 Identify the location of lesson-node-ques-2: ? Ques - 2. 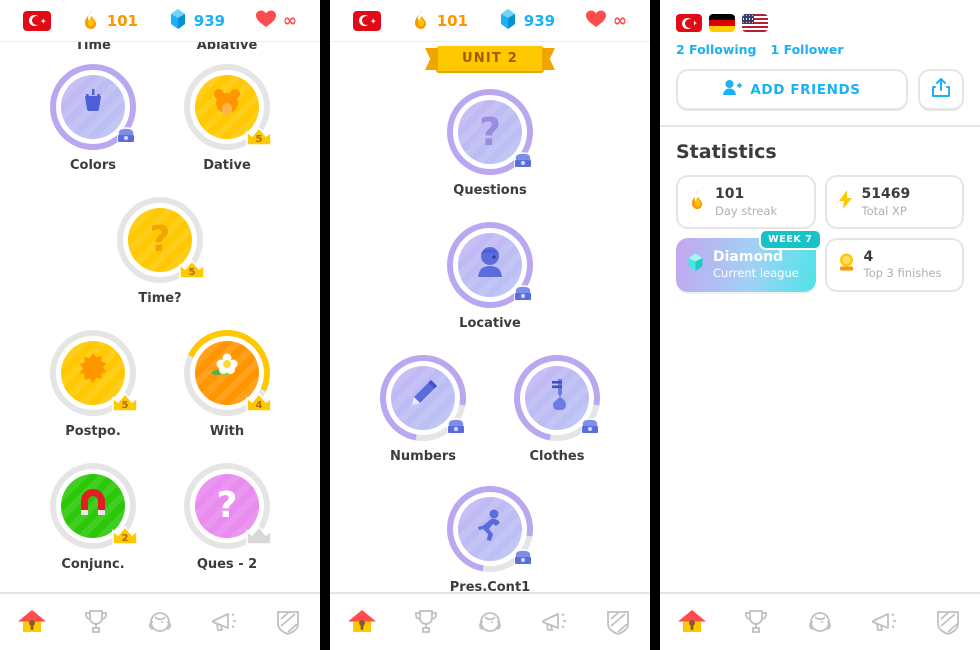
(227, 517).